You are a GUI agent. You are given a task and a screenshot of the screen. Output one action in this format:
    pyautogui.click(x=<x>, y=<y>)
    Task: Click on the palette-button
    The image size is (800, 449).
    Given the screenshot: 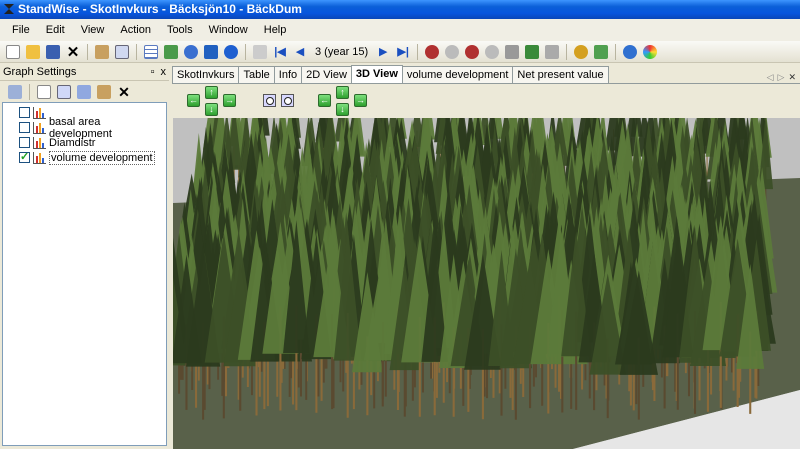 What is the action you would take?
    pyautogui.click(x=650, y=52)
    